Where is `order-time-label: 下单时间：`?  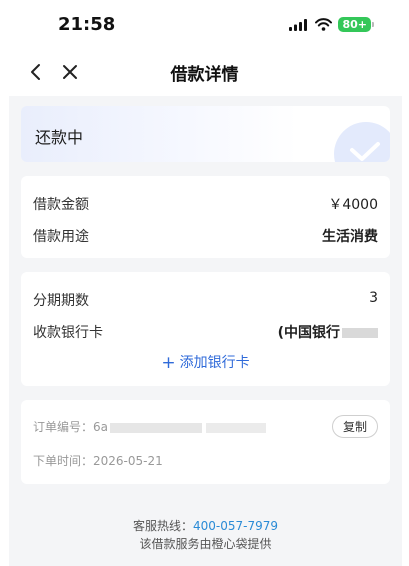 order-time-label: 下单时间： is located at coordinates (63, 461).